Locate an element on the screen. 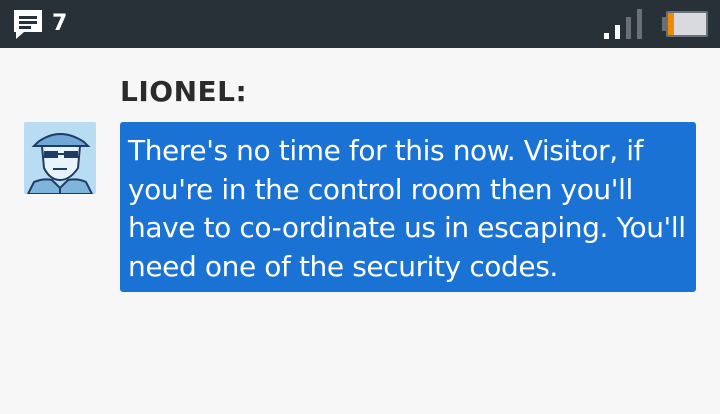 Image resolution: width=720 pixels, height=414 pixels. notification-count: 7 is located at coordinates (60, 23).